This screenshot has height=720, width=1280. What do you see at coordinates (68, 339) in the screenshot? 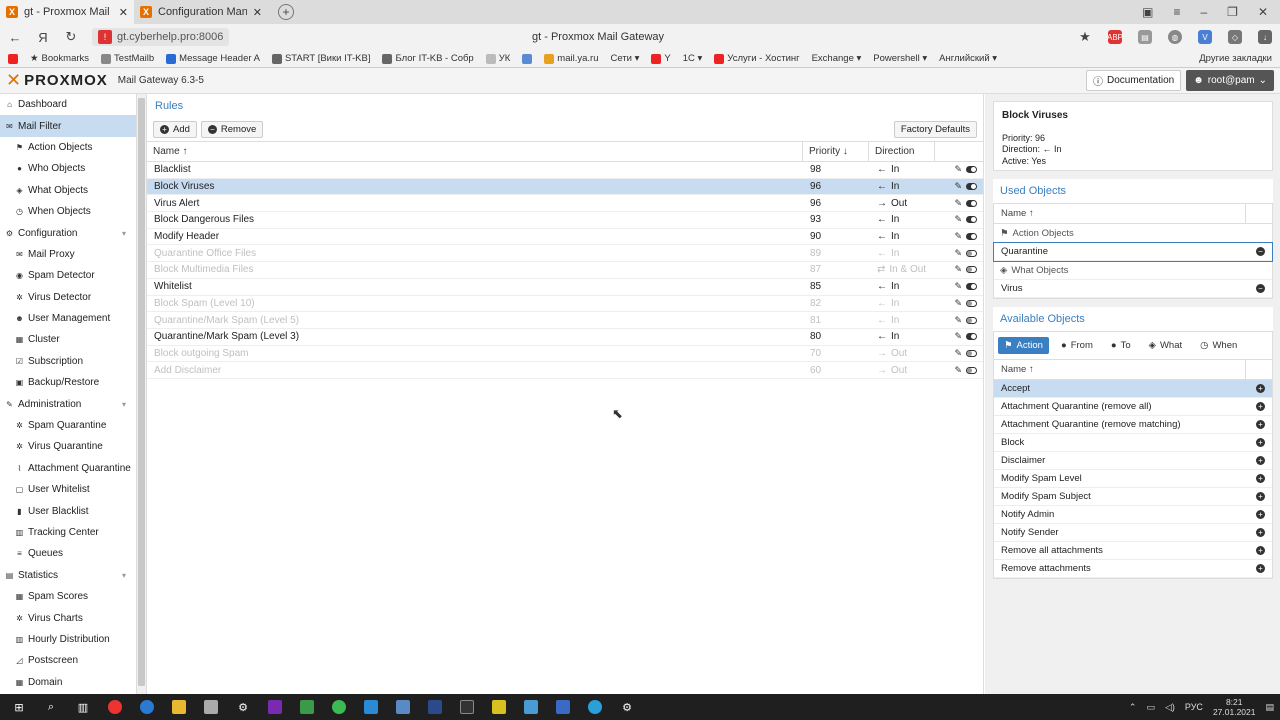
I see `sidebar-item-cluster: ▦ Cluster` at bounding box center [68, 339].